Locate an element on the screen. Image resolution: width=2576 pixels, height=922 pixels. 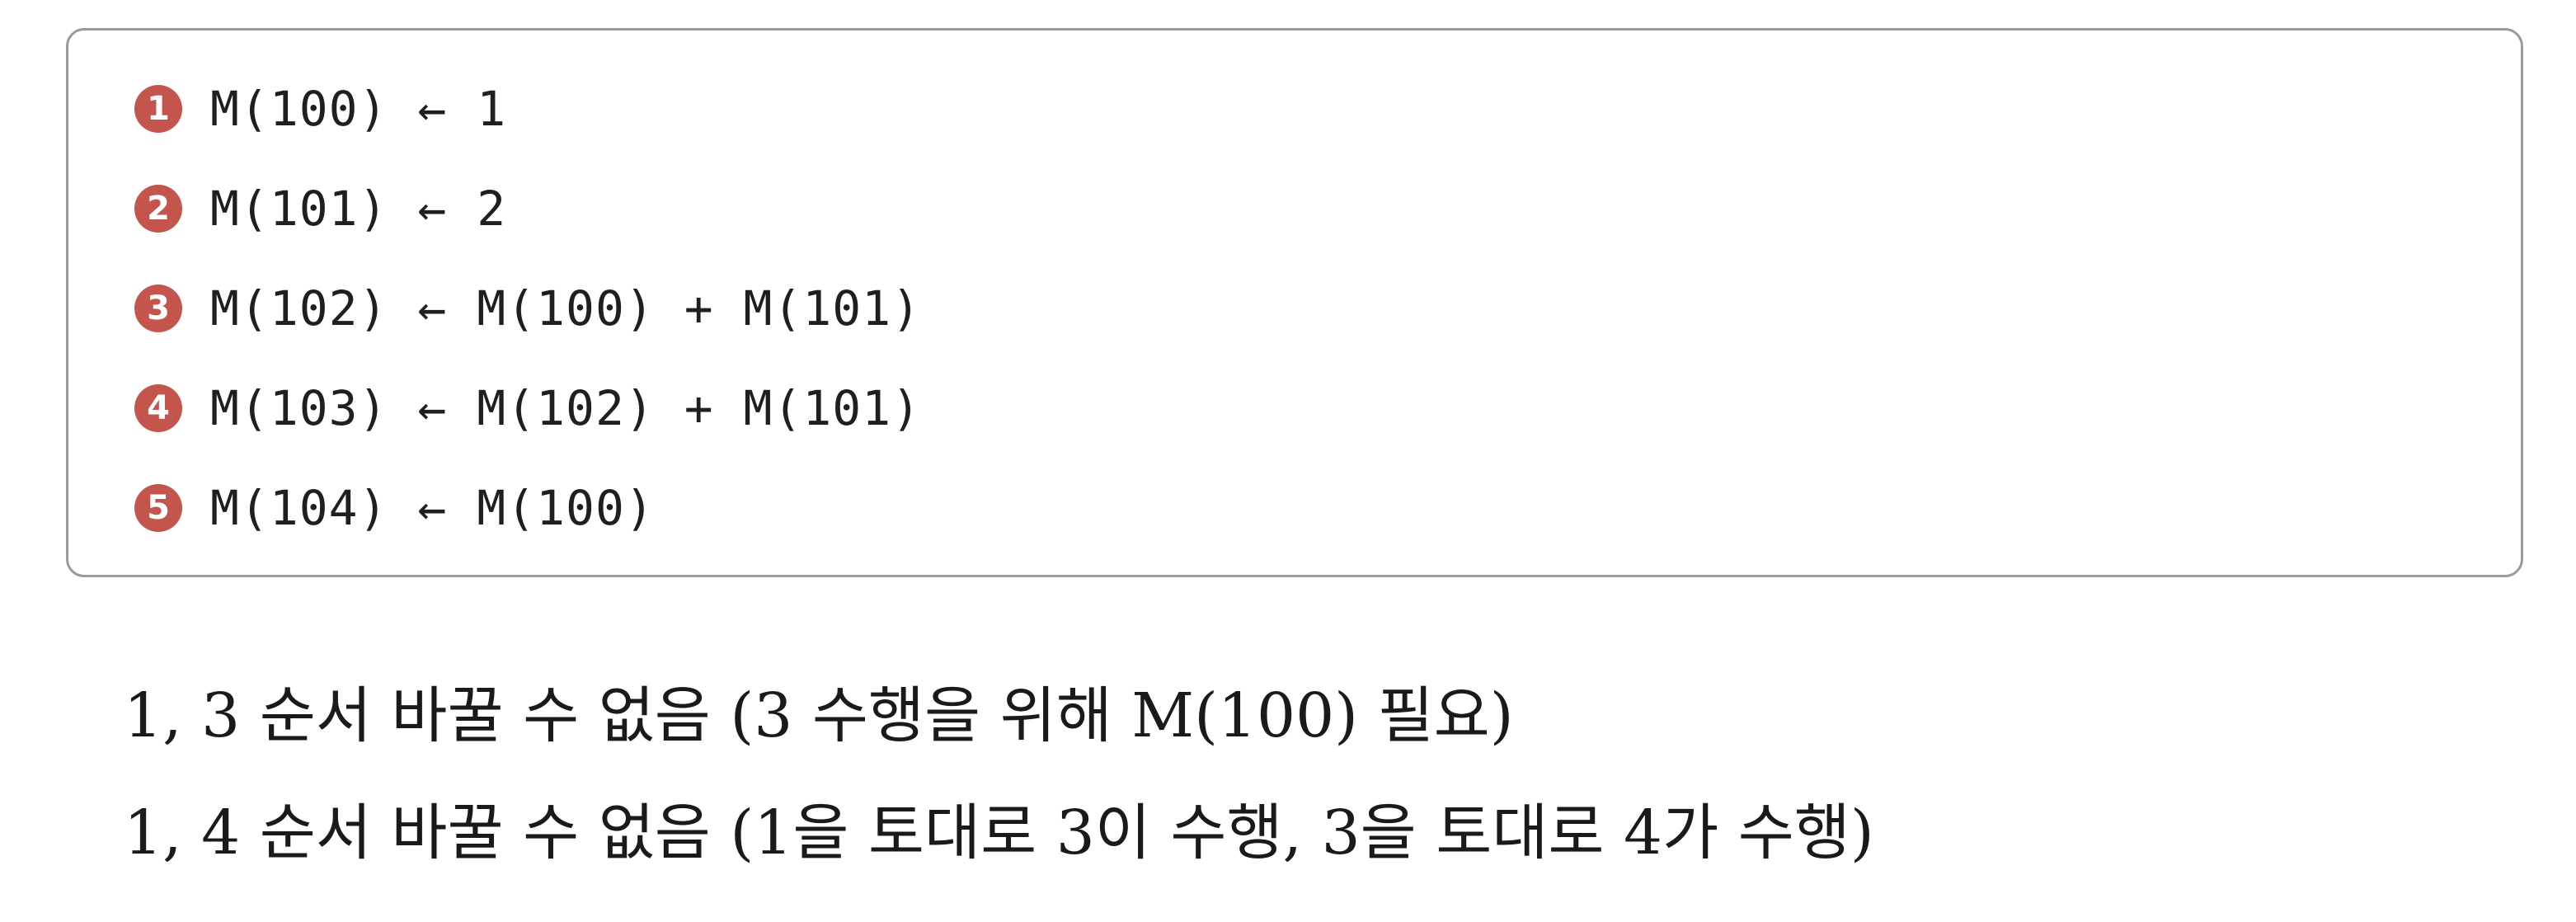
code-line-1: 1 M(100) ← 1 is located at coordinates (320, 109).